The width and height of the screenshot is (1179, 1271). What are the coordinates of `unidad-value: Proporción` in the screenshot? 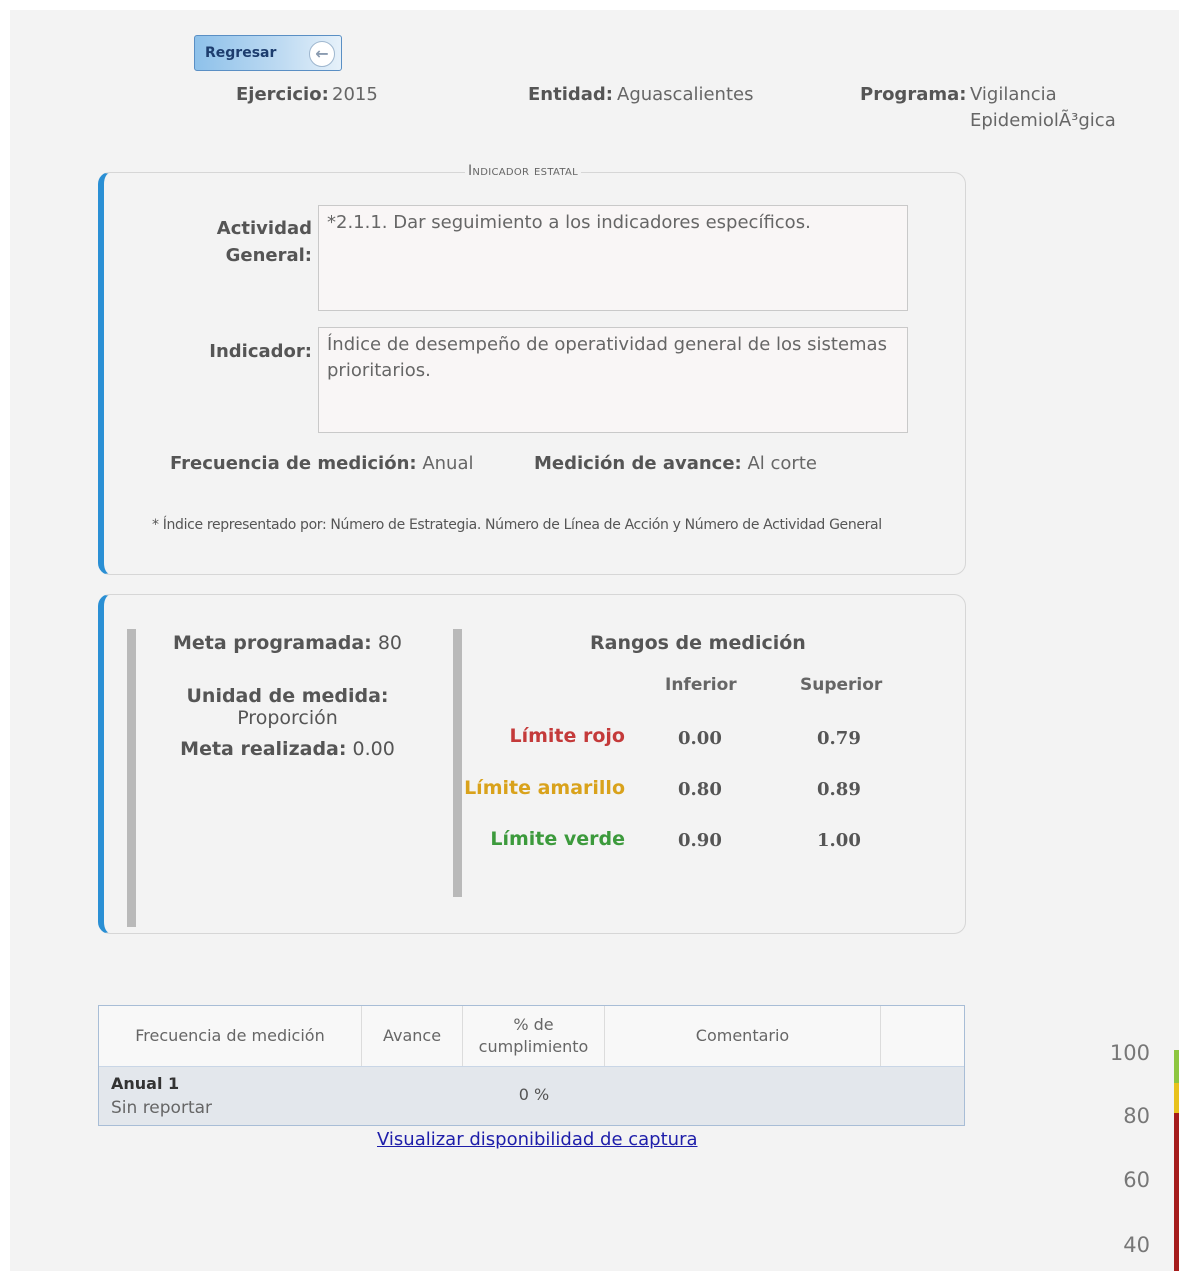 It's located at (287, 718).